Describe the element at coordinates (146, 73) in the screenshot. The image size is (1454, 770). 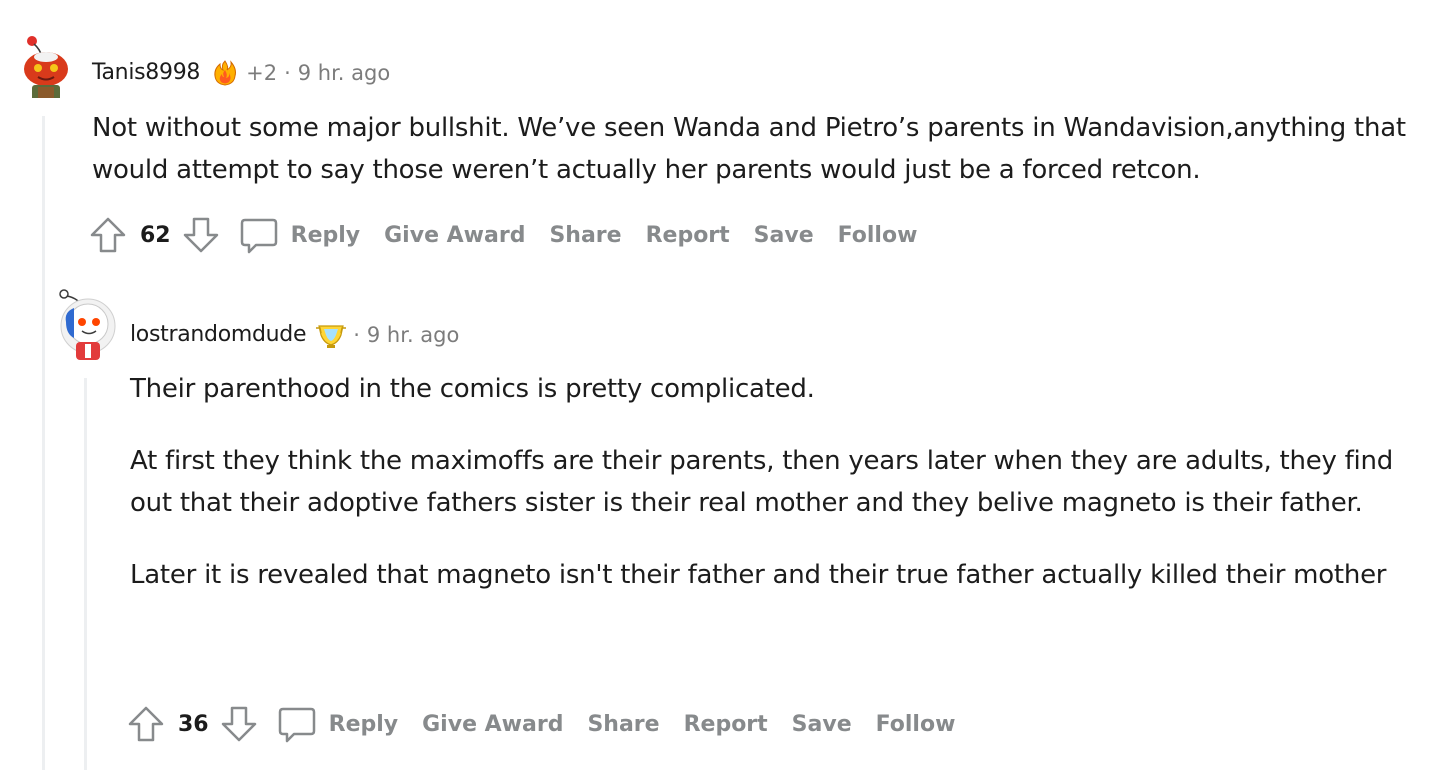
I see `username: Tanis8998` at that location.